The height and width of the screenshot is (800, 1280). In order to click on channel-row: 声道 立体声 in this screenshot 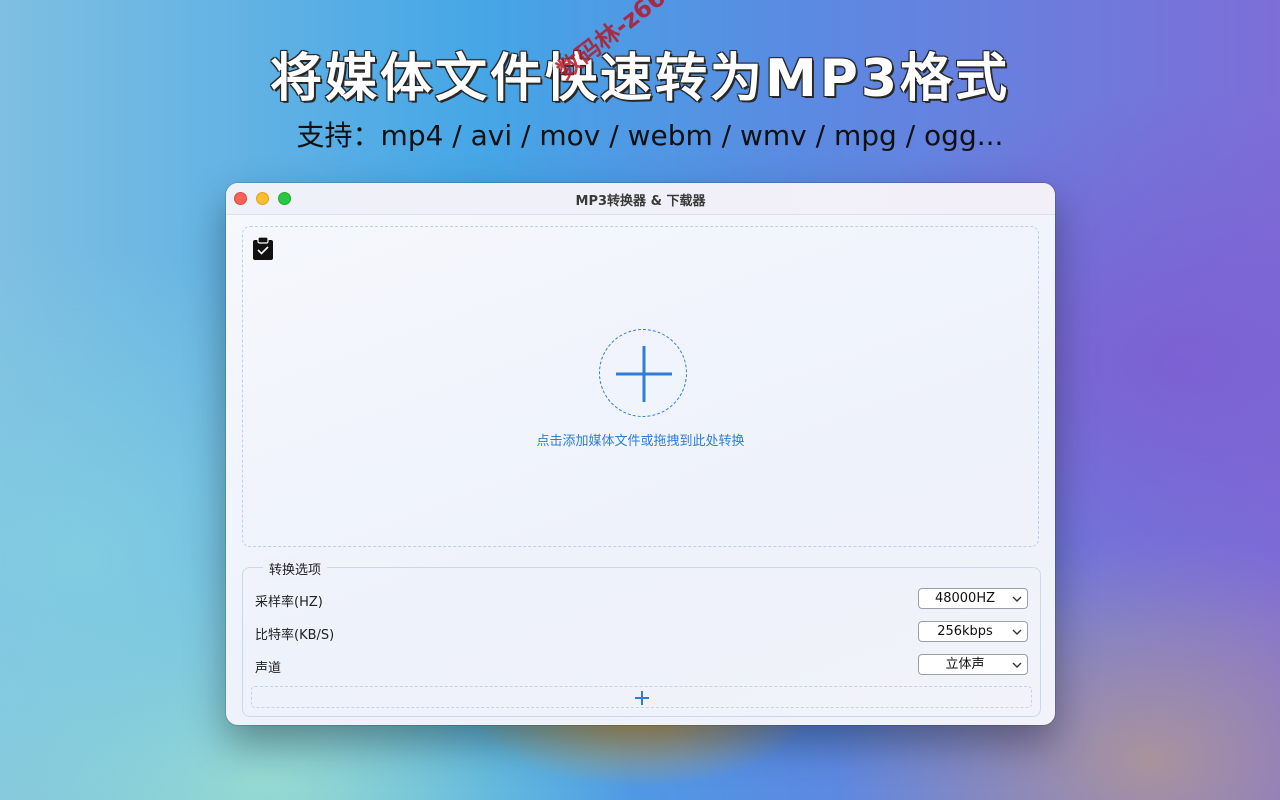, I will do `click(641, 665)`.